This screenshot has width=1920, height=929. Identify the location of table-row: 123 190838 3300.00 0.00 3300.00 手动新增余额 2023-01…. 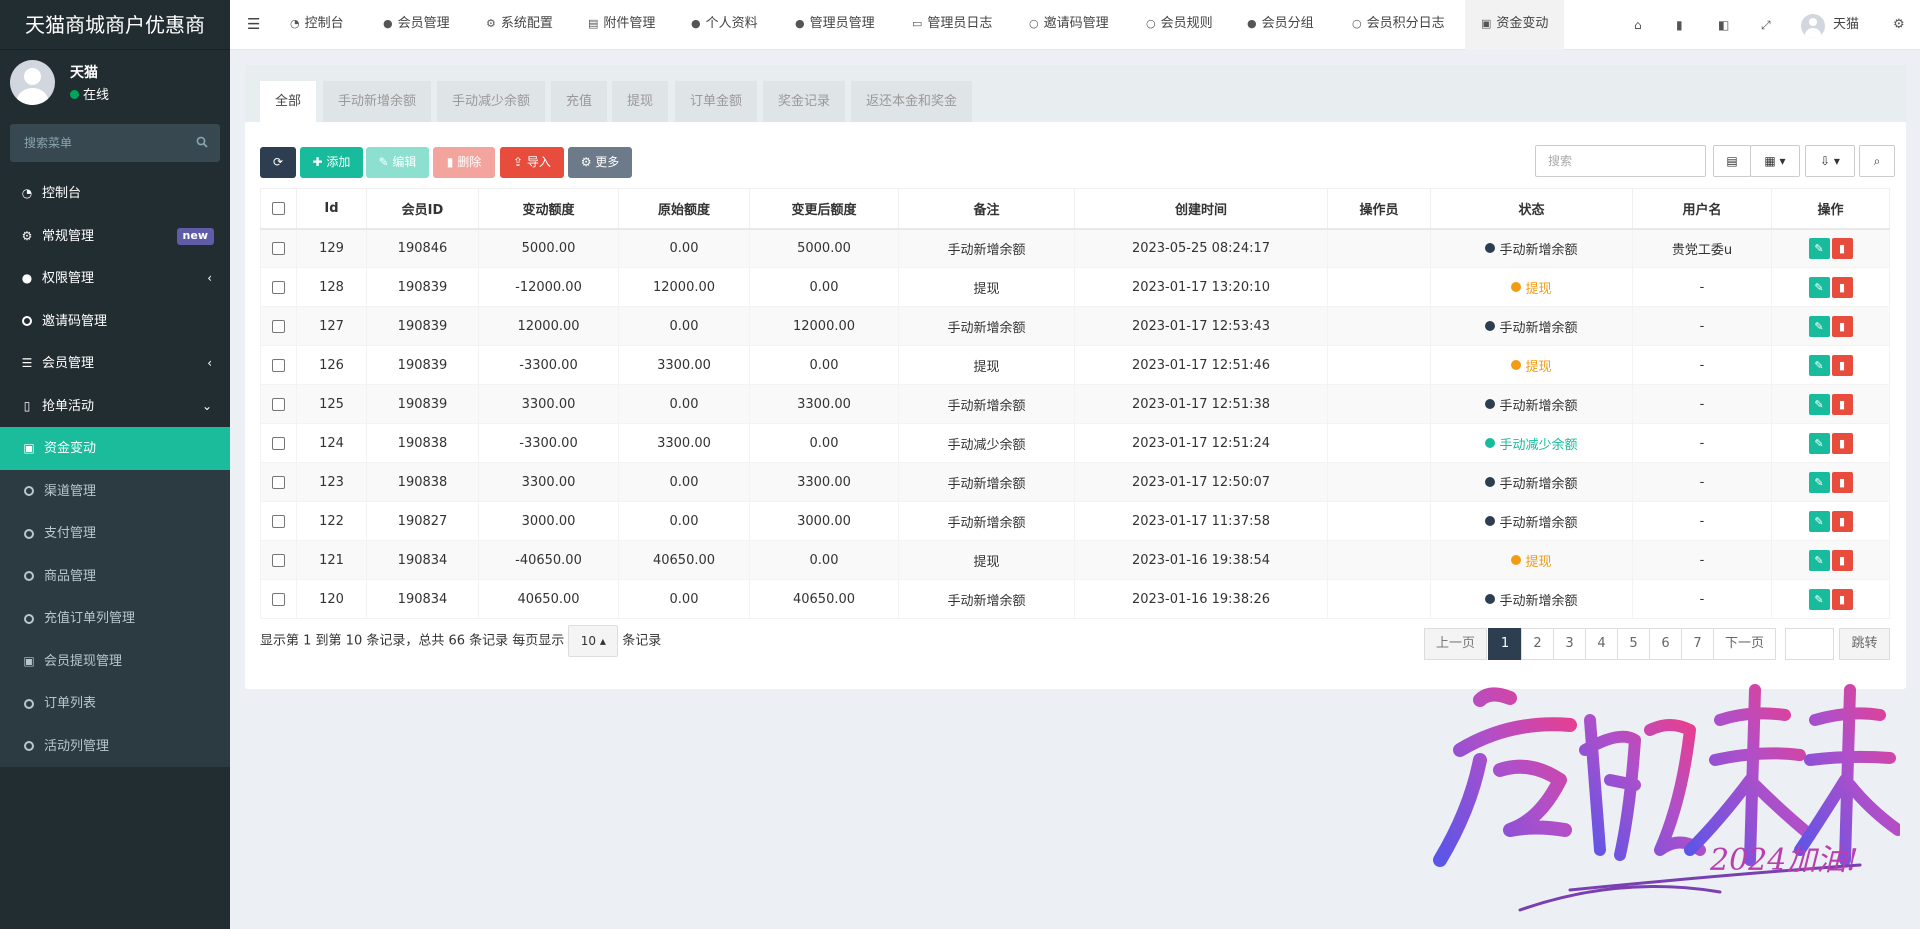
(1075, 482).